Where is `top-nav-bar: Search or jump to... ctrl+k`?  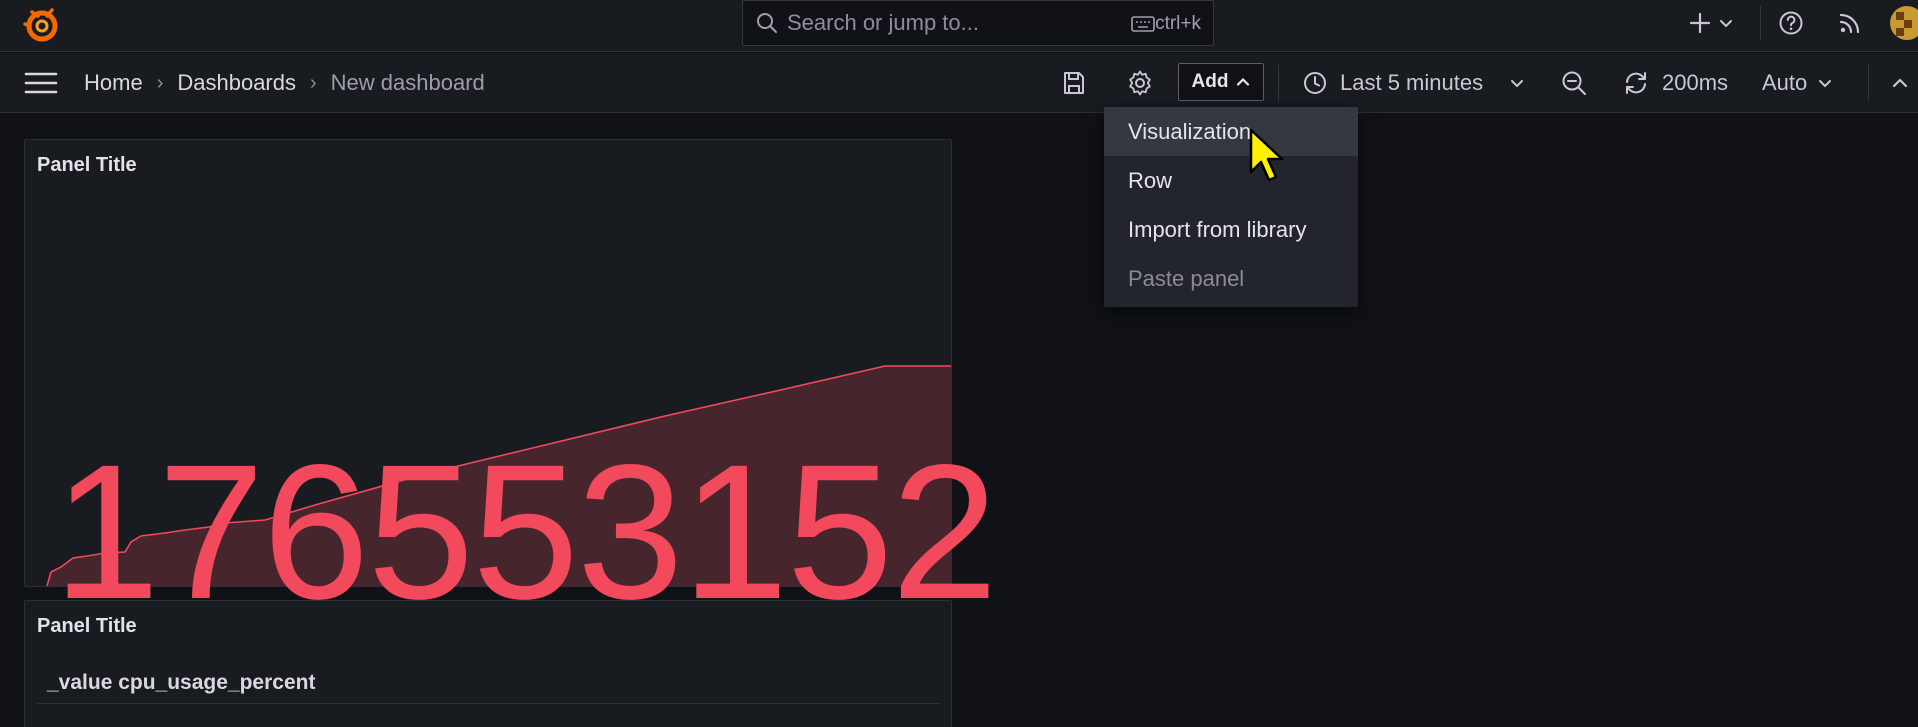
top-nav-bar: Search or jump to... ctrl+k is located at coordinates (959, 26).